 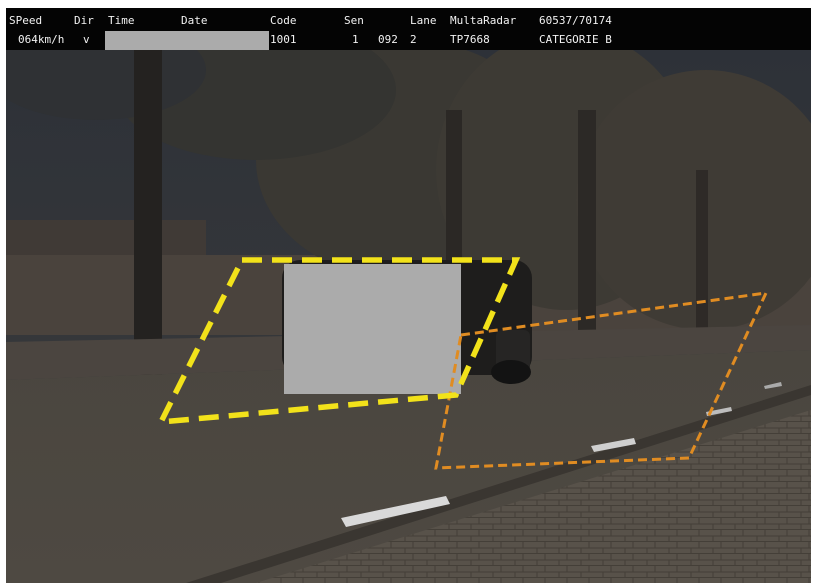 What do you see at coordinates (470, 39) in the screenshot?
I see `plate-value: TP7668` at bounding box center [470, 39].